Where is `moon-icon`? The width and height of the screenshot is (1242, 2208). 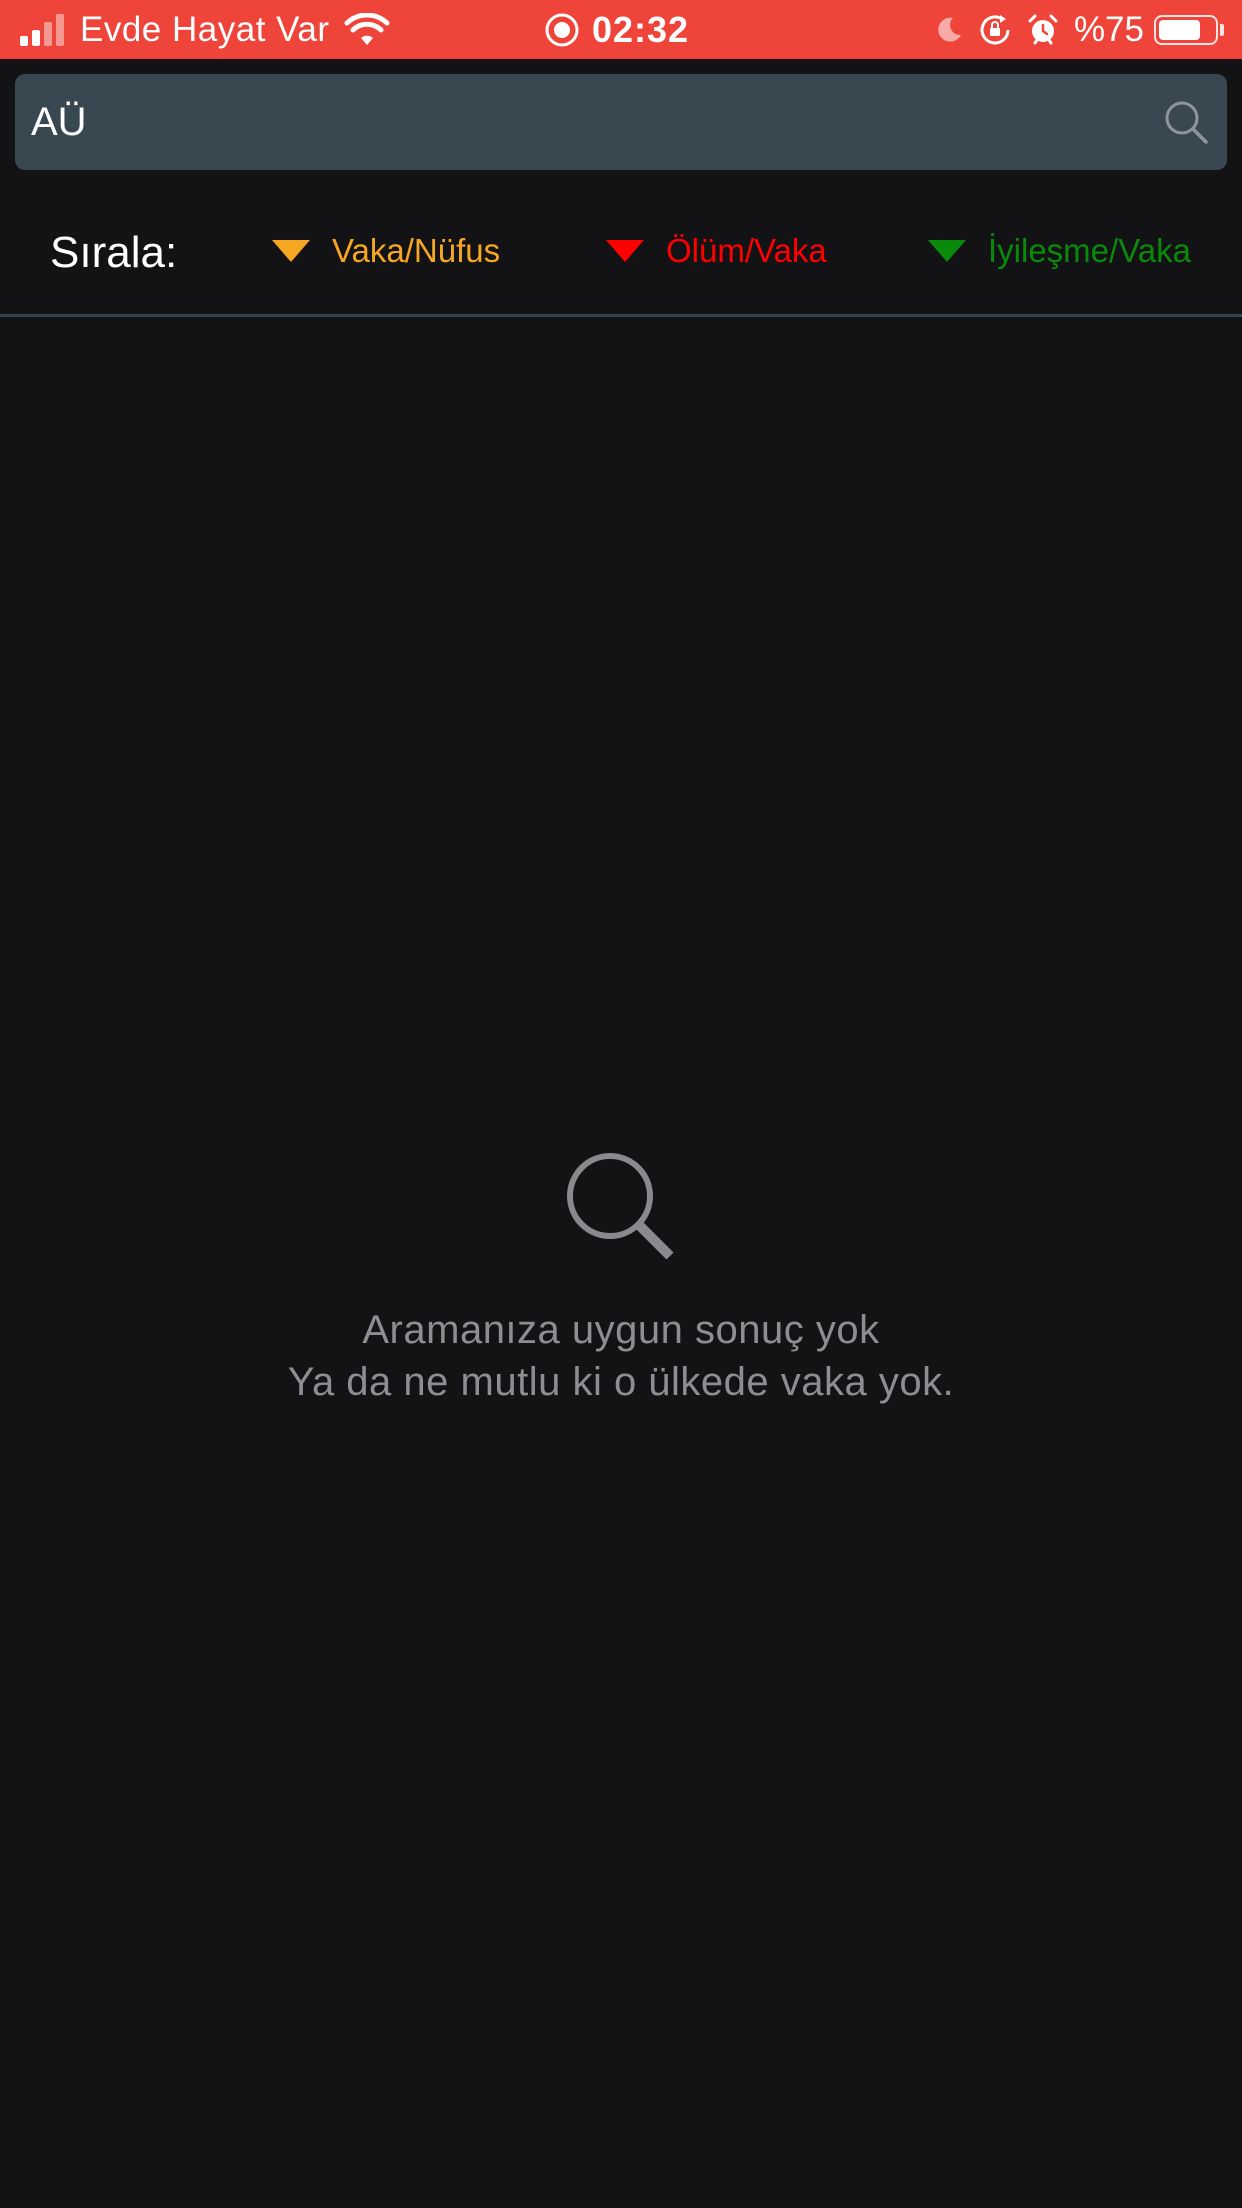 moon-icon is located at coordinates (949, 29).